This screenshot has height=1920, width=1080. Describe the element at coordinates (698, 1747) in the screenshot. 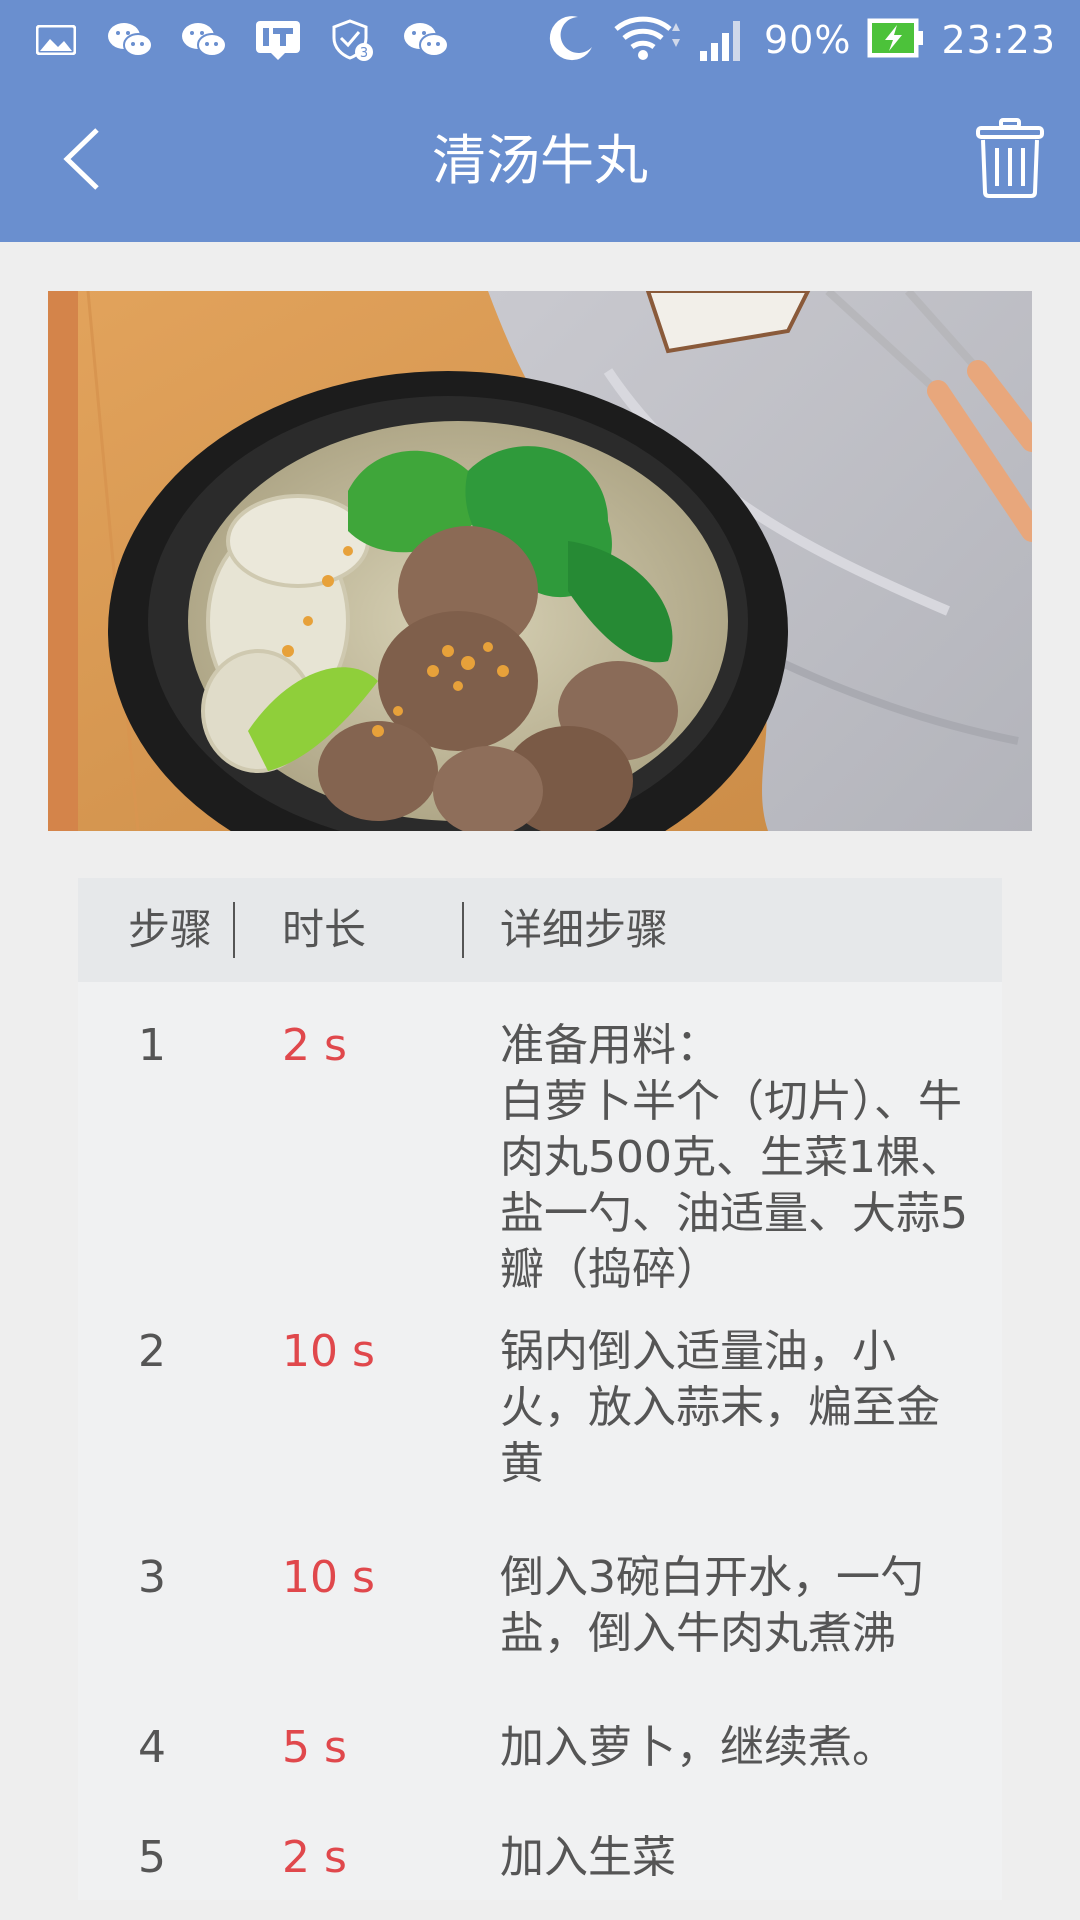

I see `step-detail: 加入萝卜，继续煮。` at that location.